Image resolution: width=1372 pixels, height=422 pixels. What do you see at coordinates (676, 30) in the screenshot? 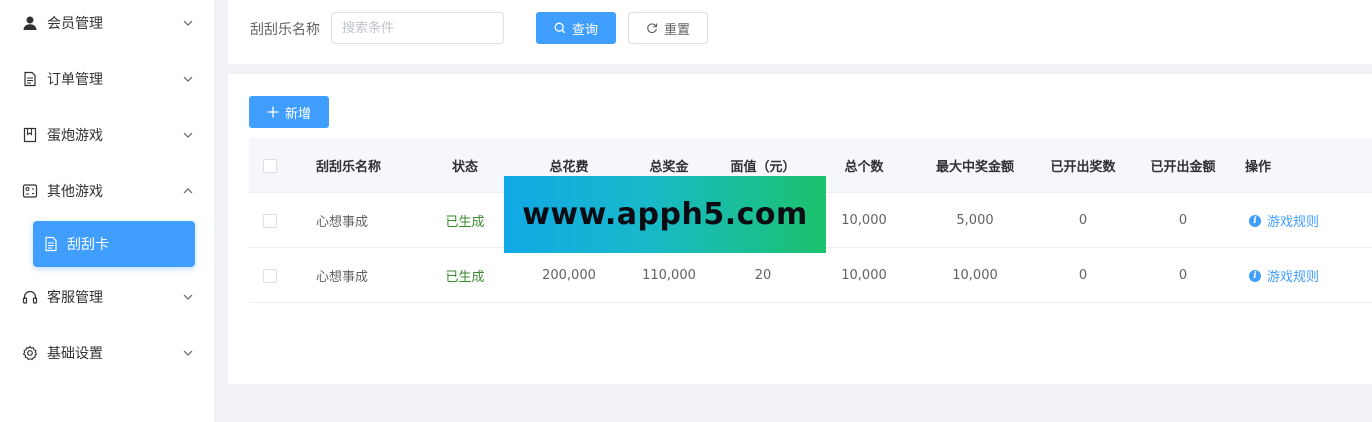
I see `reset-button-label: 重置` at bounding box center [676, 30].